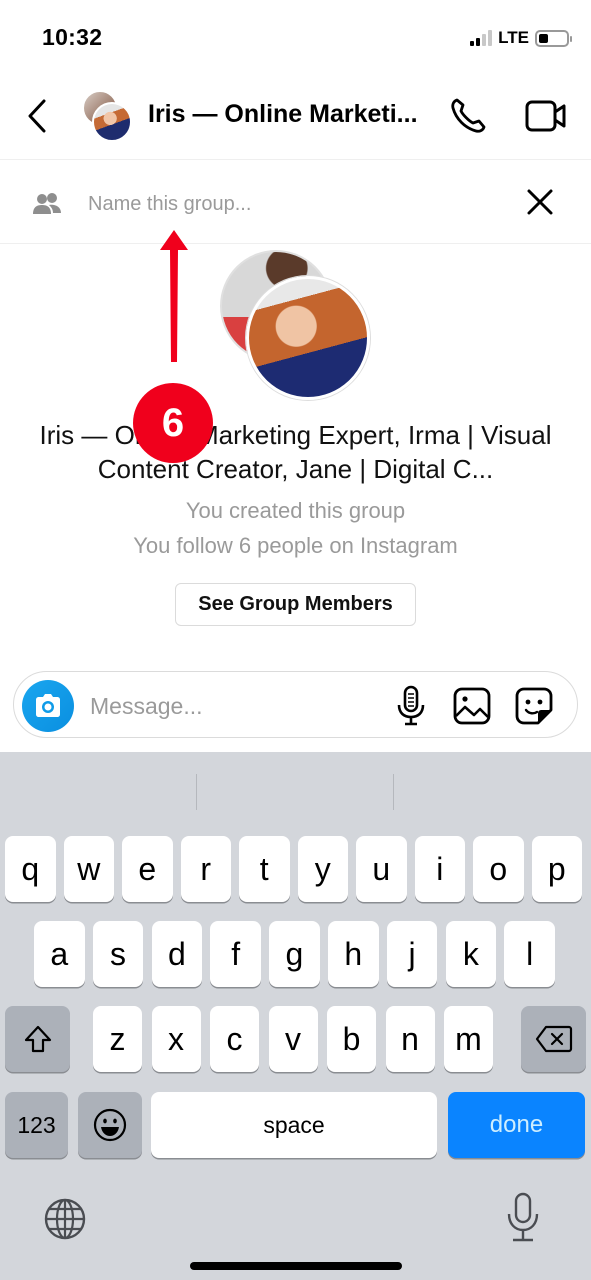 This screenshot has height=1280, width=591. Describe the element at coordinates (147, 869) in the screenshot. I see `key-e: e` at that location.